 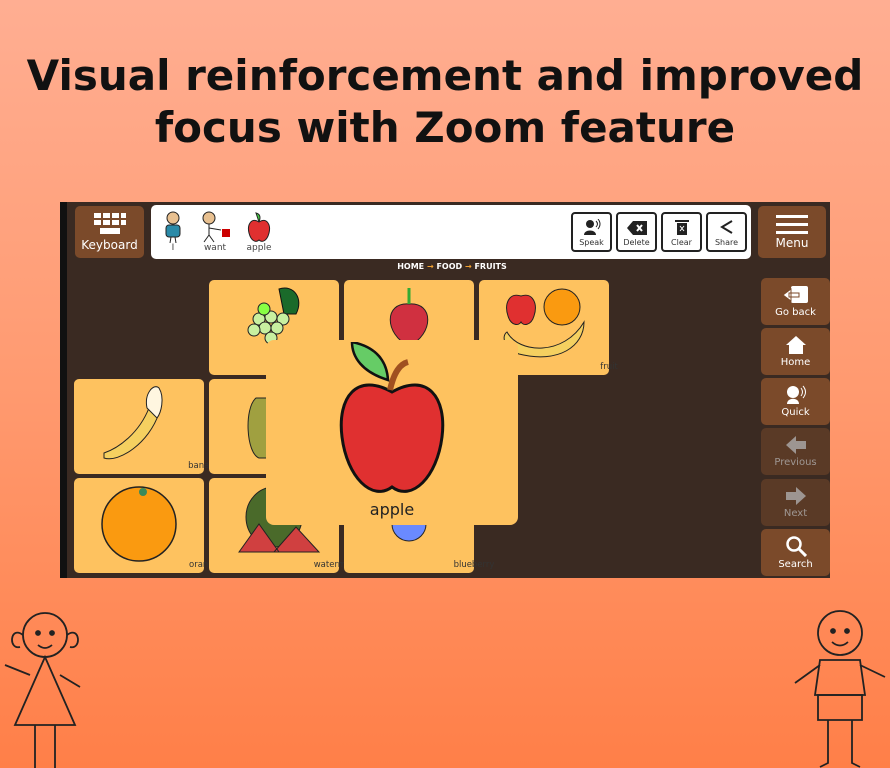 I want to click on zoomed-tile-apple: apple, so click(x=392, y=432).